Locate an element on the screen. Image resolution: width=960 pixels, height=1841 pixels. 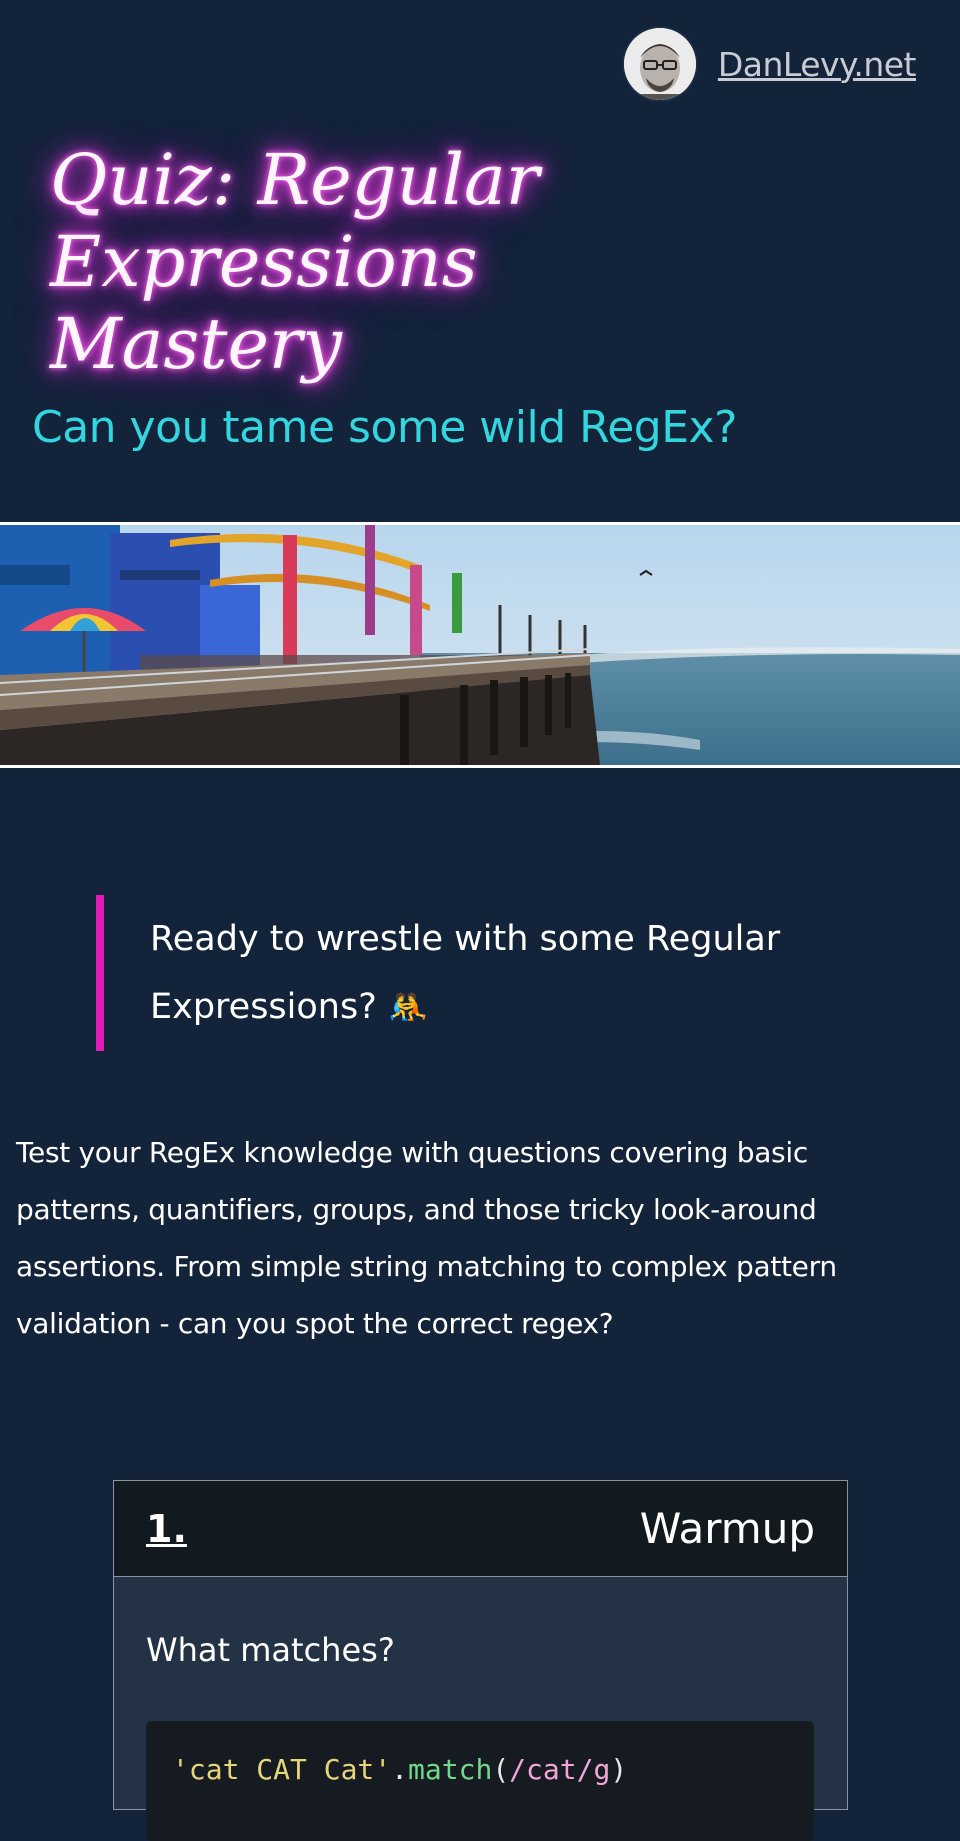
code-block: 'cat CAT Cat'.match(/cat/g) is located at coordinates (480, 1781).